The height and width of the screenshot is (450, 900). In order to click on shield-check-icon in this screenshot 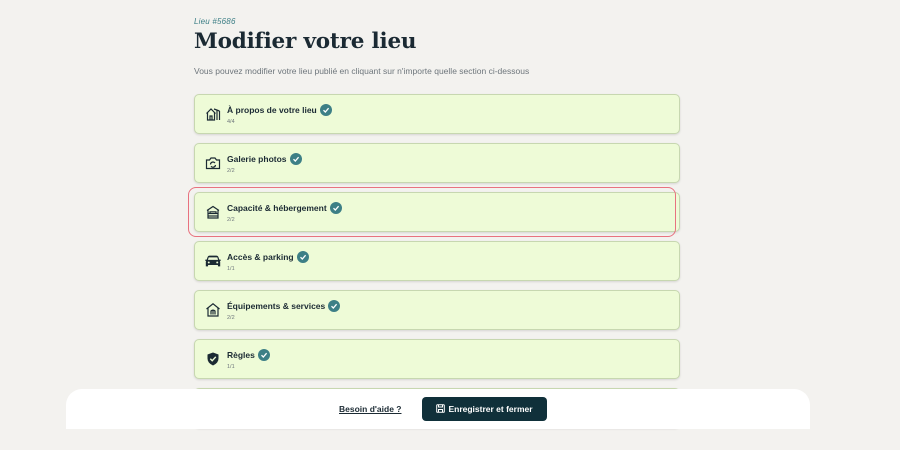, I will do `click(213, 359)`.